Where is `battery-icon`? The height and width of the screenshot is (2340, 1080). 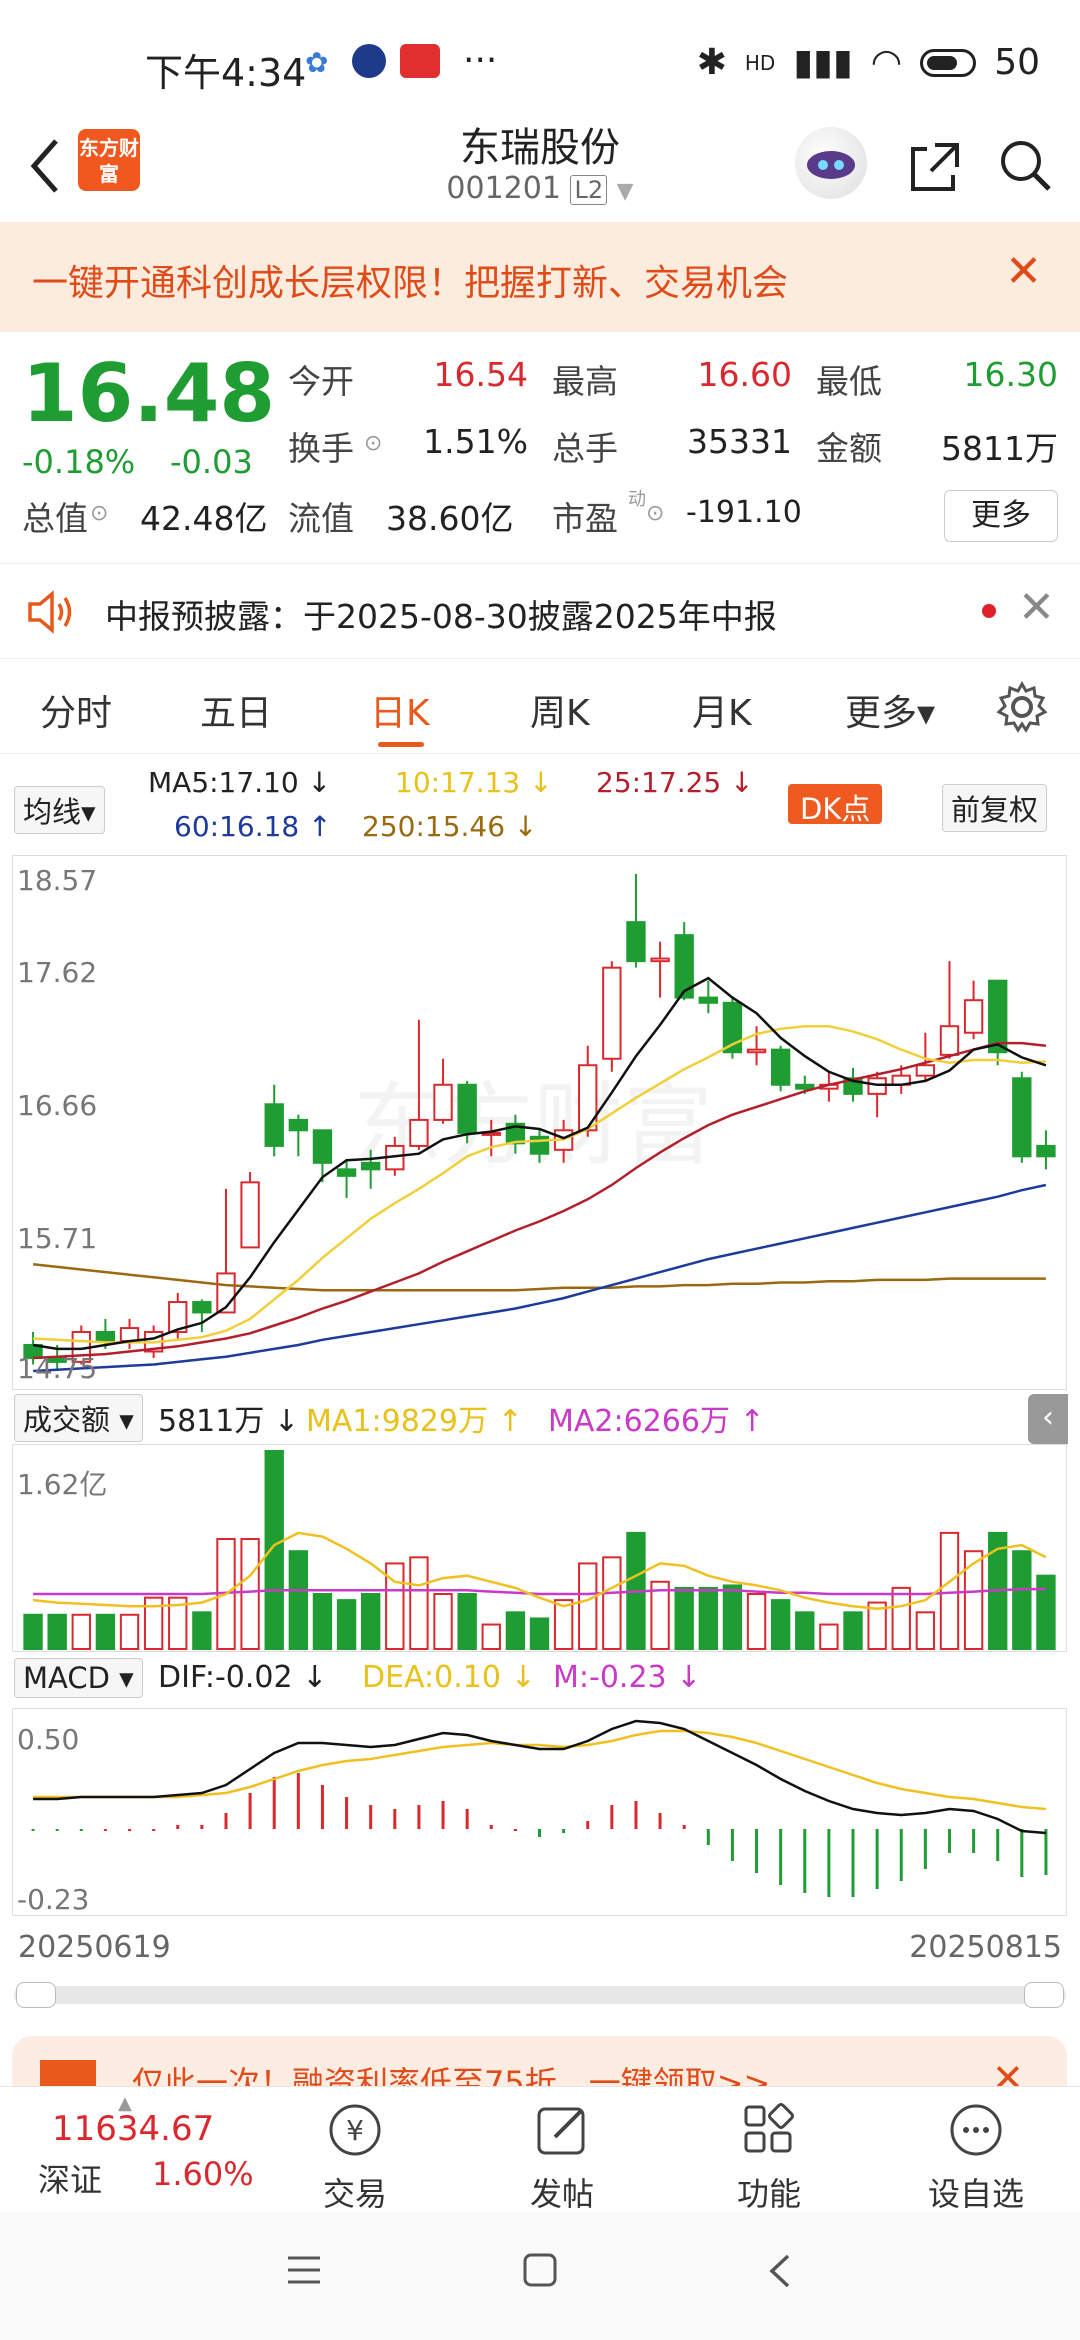
battery-icon is located at coordinates (948, 62).